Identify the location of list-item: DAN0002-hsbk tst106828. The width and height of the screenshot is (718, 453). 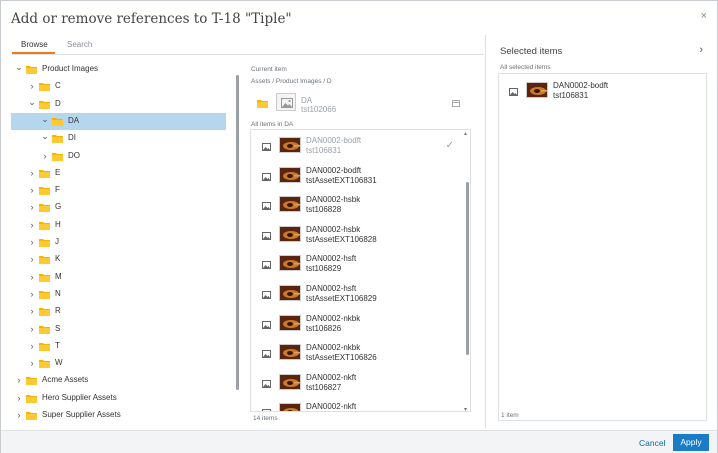
(356, 206).